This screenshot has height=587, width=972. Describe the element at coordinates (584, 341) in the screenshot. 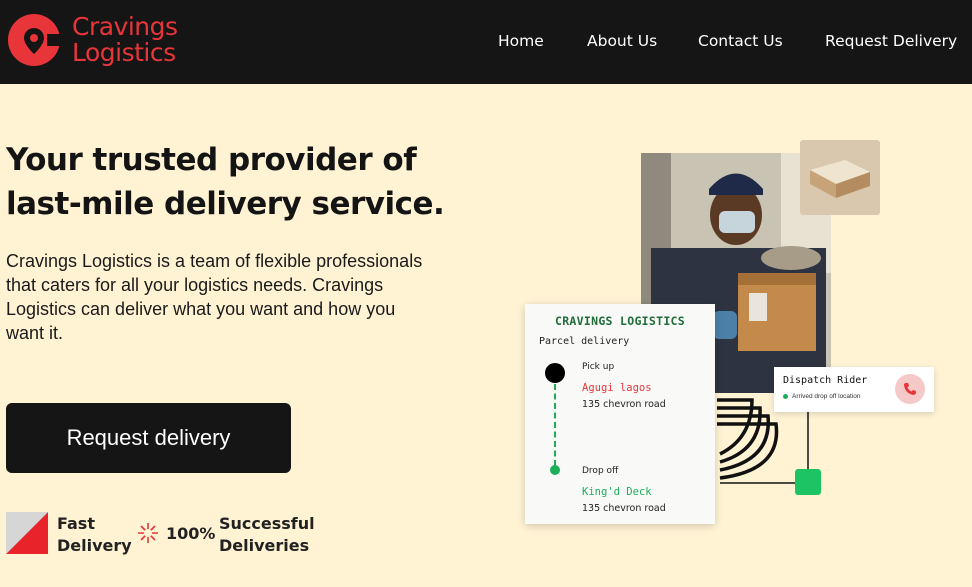

I see `card-delivery-type: Parcel delivery` at that location.